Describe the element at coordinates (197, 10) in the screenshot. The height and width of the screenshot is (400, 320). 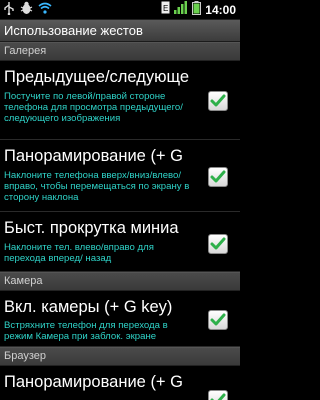
I see `battery-icon` at that location.